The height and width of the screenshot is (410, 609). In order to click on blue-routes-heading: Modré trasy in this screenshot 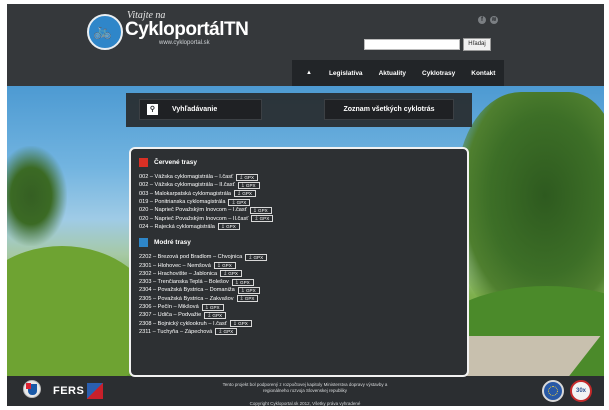, I will do `click(300, 243)`.